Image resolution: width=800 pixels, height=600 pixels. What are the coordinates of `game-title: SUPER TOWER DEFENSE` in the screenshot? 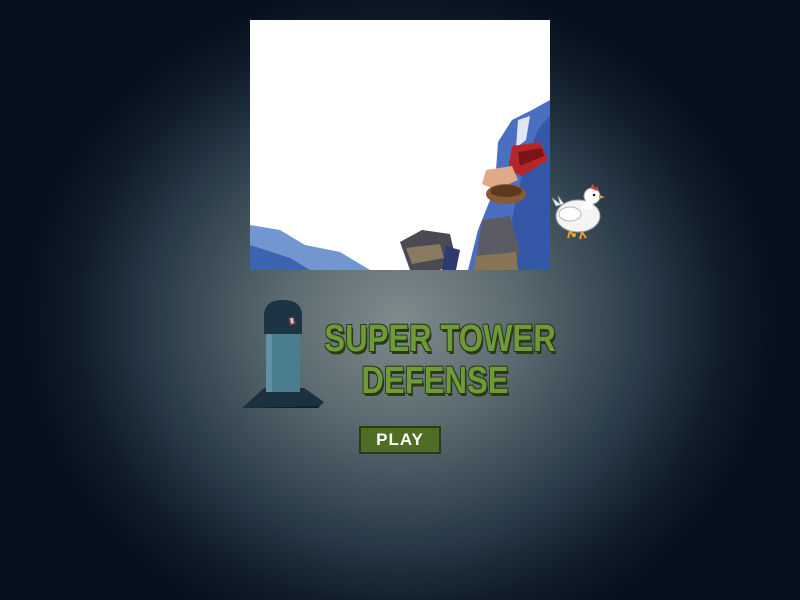 It's located at (440, 360).